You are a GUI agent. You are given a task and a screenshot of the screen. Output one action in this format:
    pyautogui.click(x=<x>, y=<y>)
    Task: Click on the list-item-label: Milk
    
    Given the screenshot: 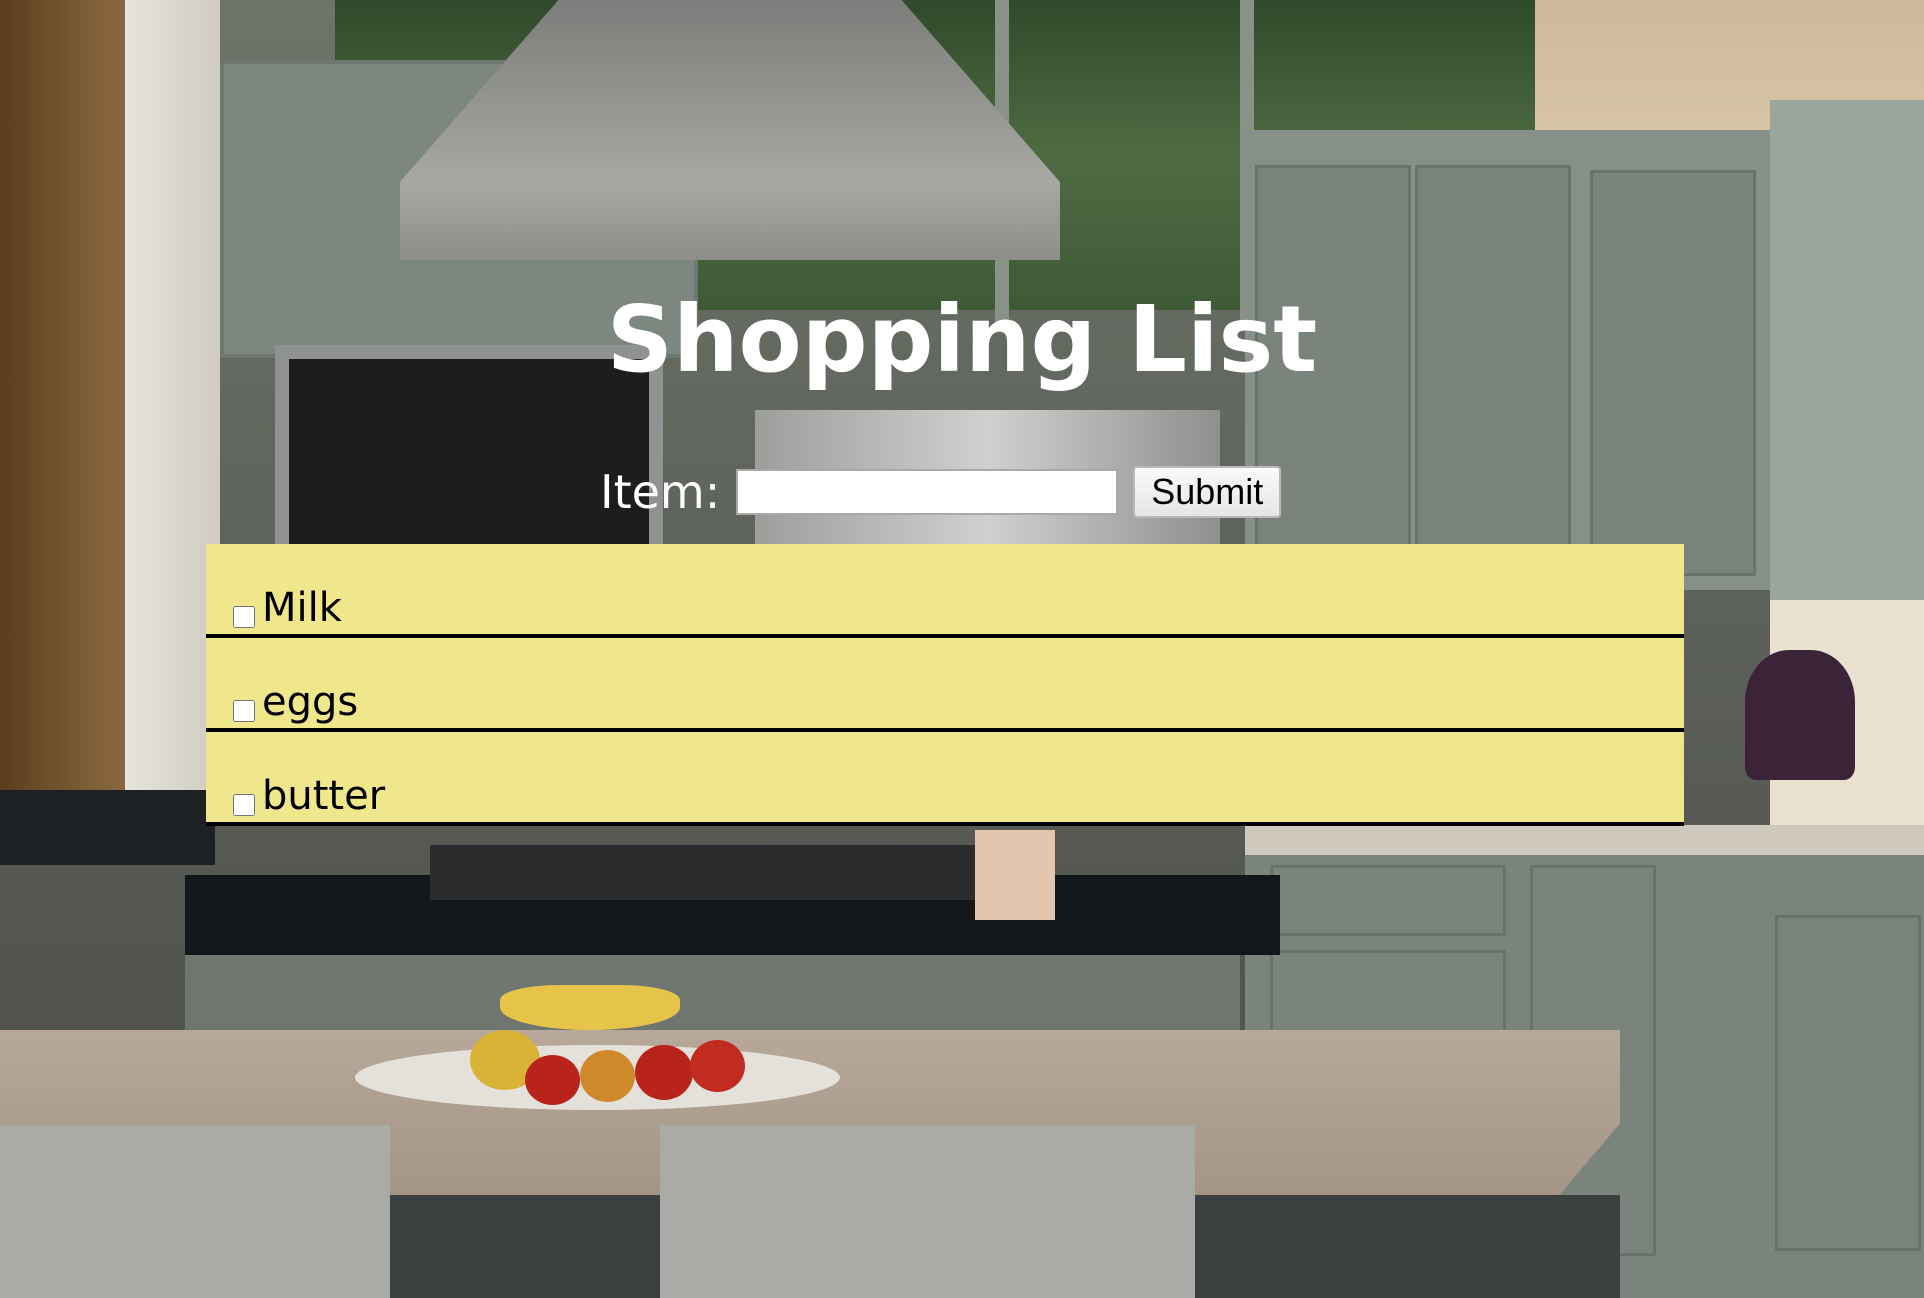 What is the action you would take?
    pyautogui.click(x=302, y=608)
    